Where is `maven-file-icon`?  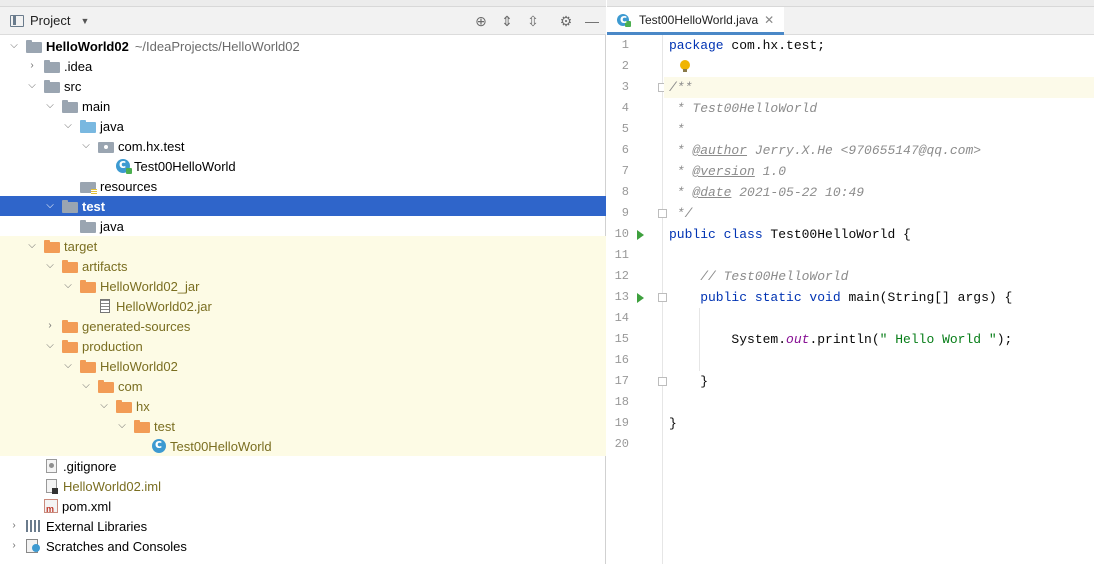
maven-file-icon is located at coordinates (51, 506).